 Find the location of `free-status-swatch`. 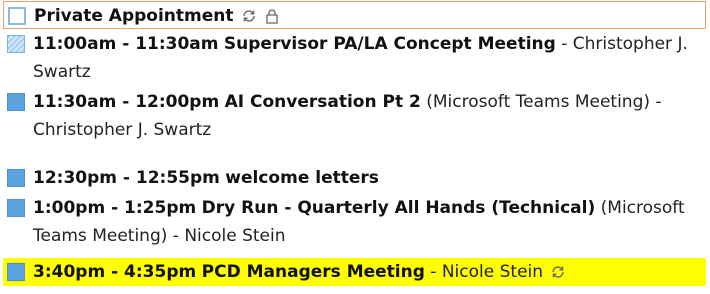

free-status-swatch is located at coordinates (17, 16).